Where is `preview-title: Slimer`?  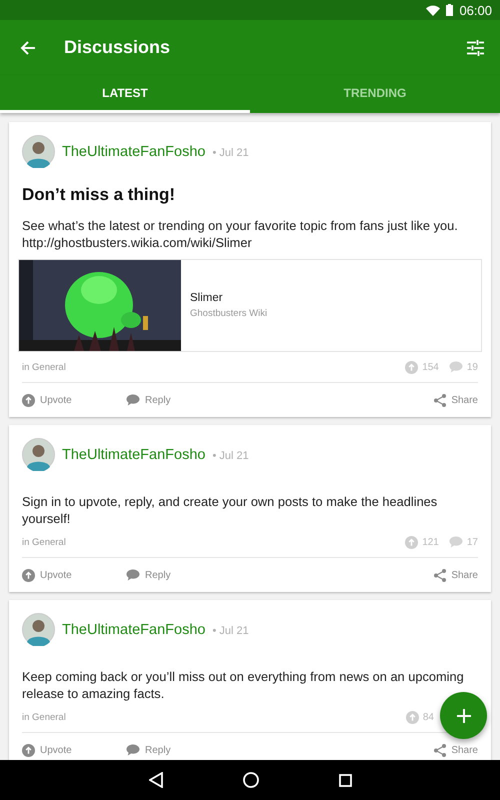
preview-title: Slimer is located at coordinates (207, 298).